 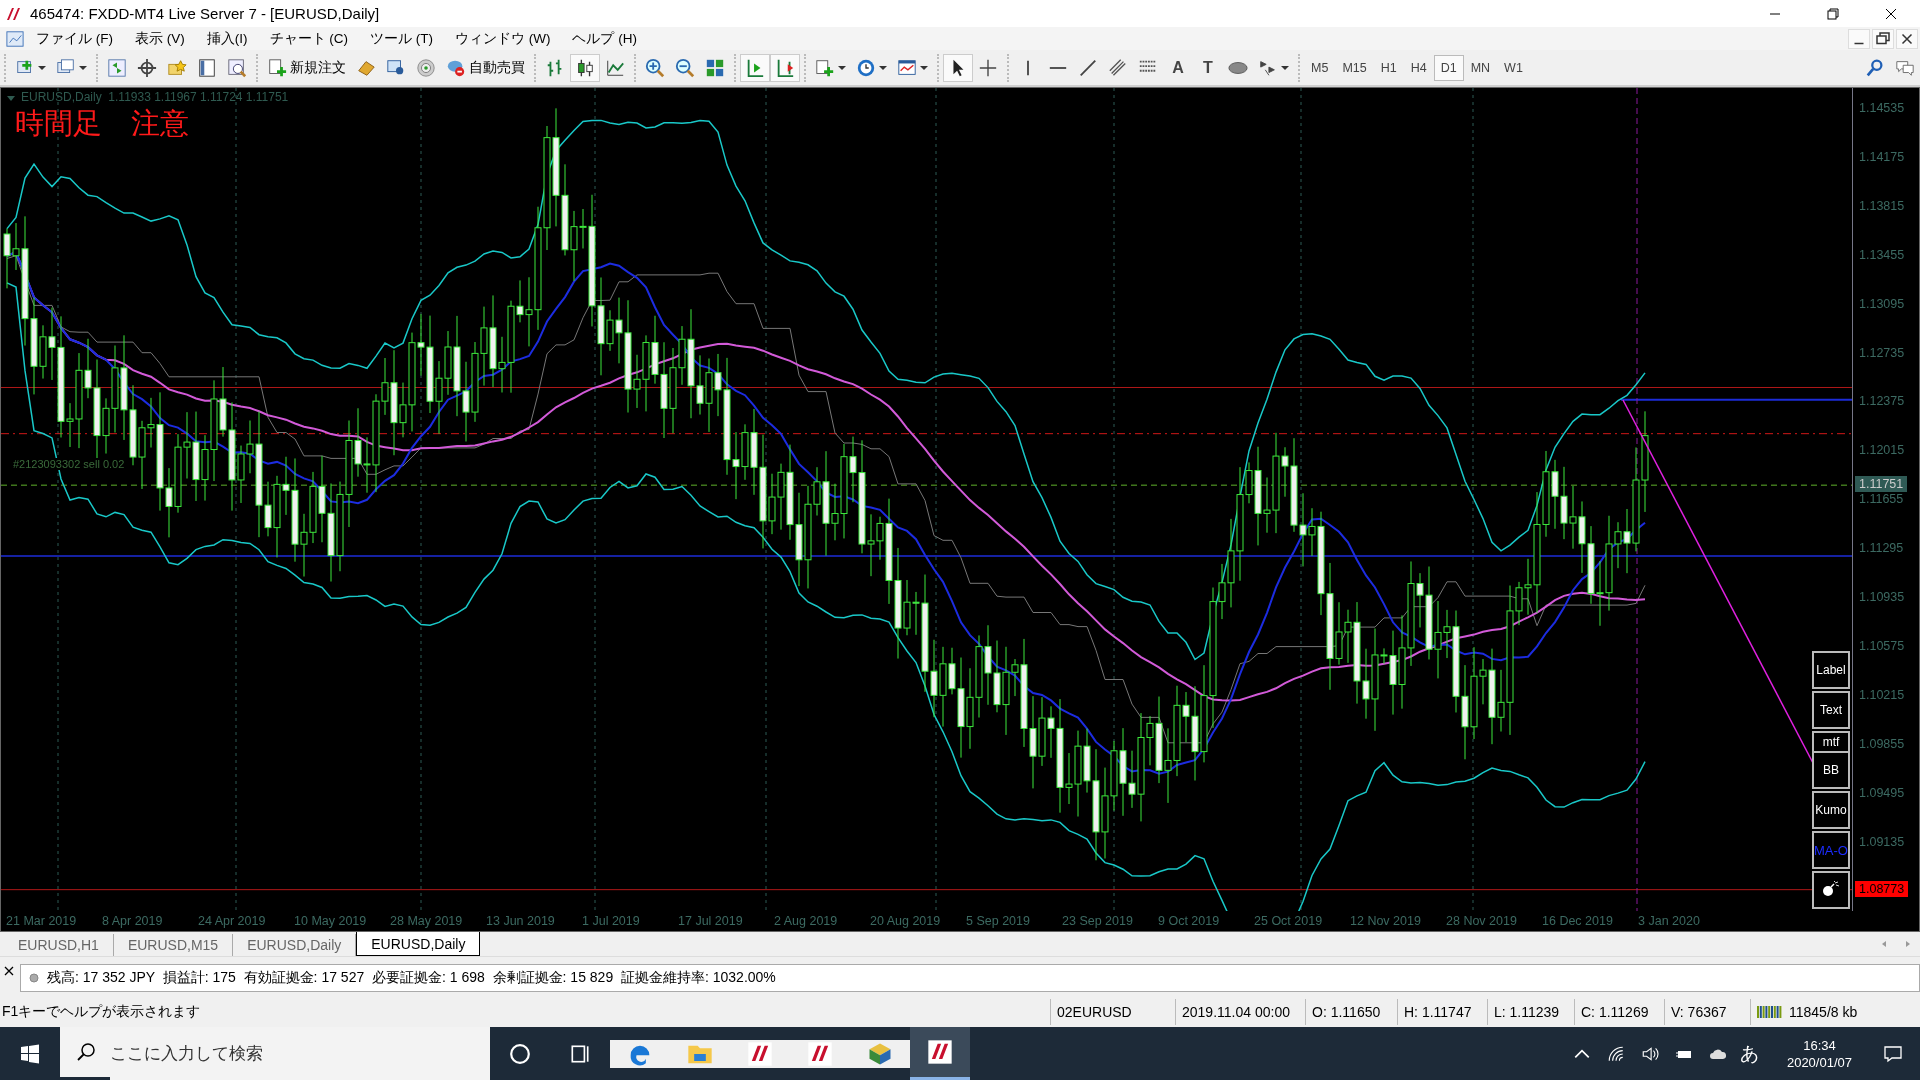 What do you see at coordinates (1707, 1012) in the screenshot?
I see `status-cell: V: 76367` at bounding box center [1707, 1012].